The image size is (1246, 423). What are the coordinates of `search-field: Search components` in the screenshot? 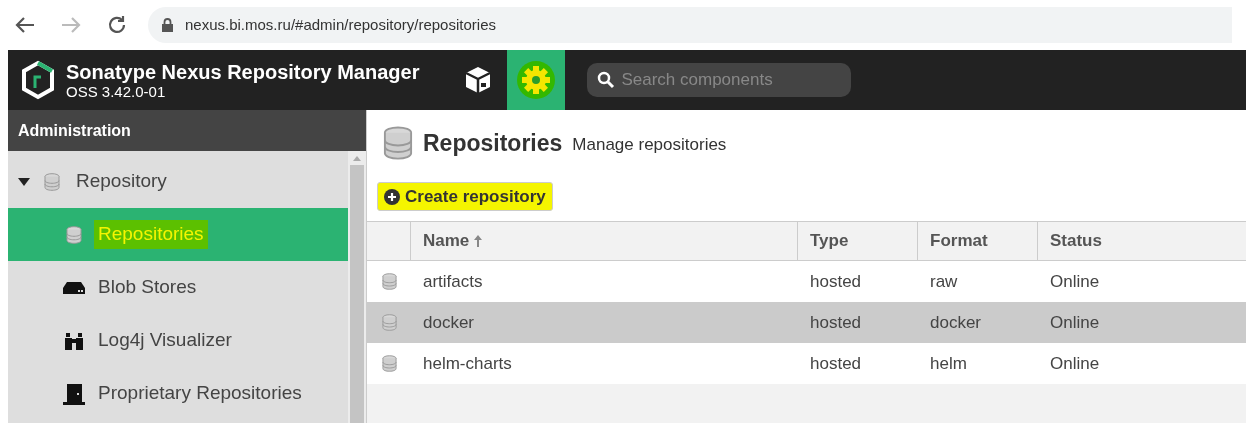 It's located at (719, 80).